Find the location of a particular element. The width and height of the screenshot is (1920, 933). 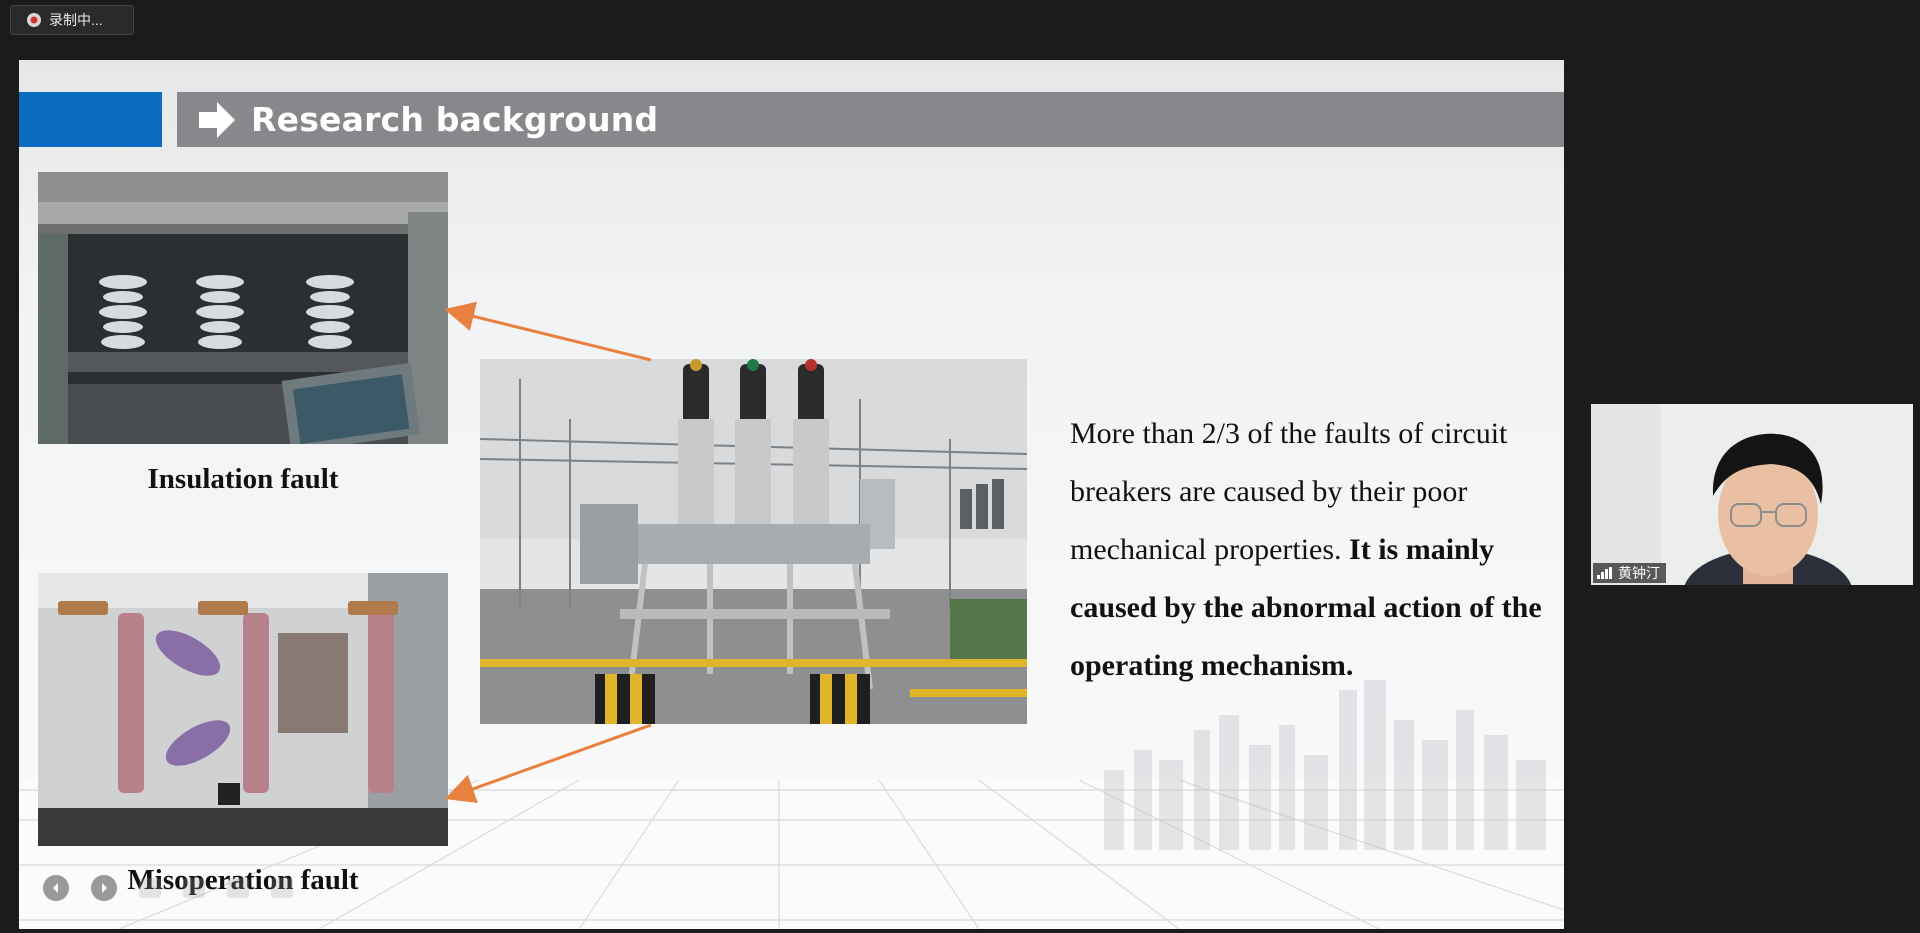

chevron-right-icon is located at coordinates (104, 888).